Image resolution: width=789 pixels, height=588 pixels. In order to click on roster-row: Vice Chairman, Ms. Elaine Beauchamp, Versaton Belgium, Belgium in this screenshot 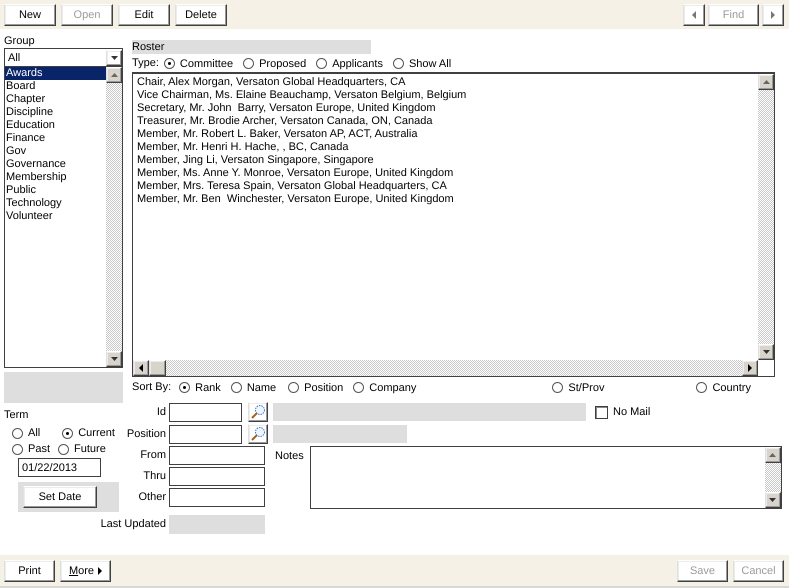, I will do `click(445, 95)`.